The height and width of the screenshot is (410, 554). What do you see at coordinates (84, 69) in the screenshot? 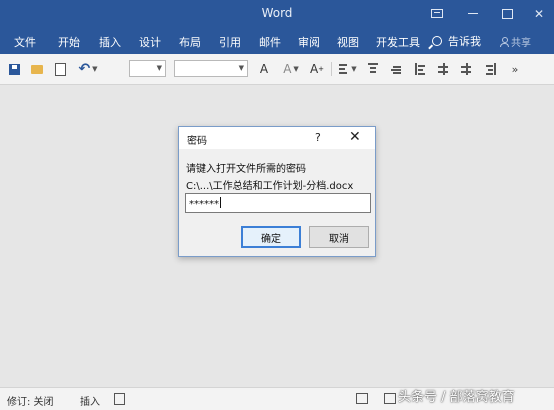
I see `undo-icon: ↶` at bounding box center [84, 69].